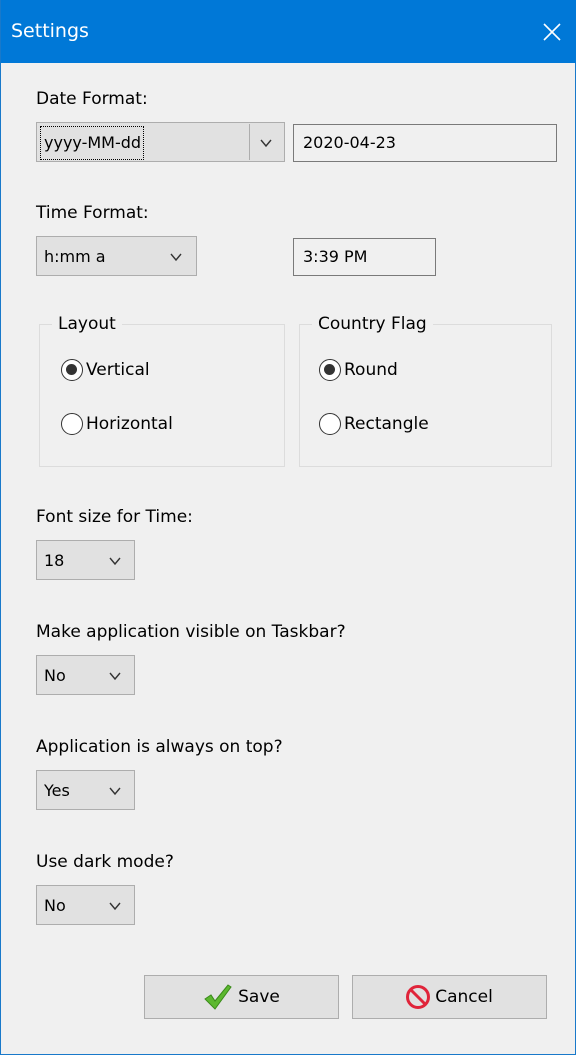 The width and height of the screenshot is (576, 1055). What do you see at coordinates (50, 31) in the screenshot?
I see `window-title: Settings` at bounding box center [50, 31].